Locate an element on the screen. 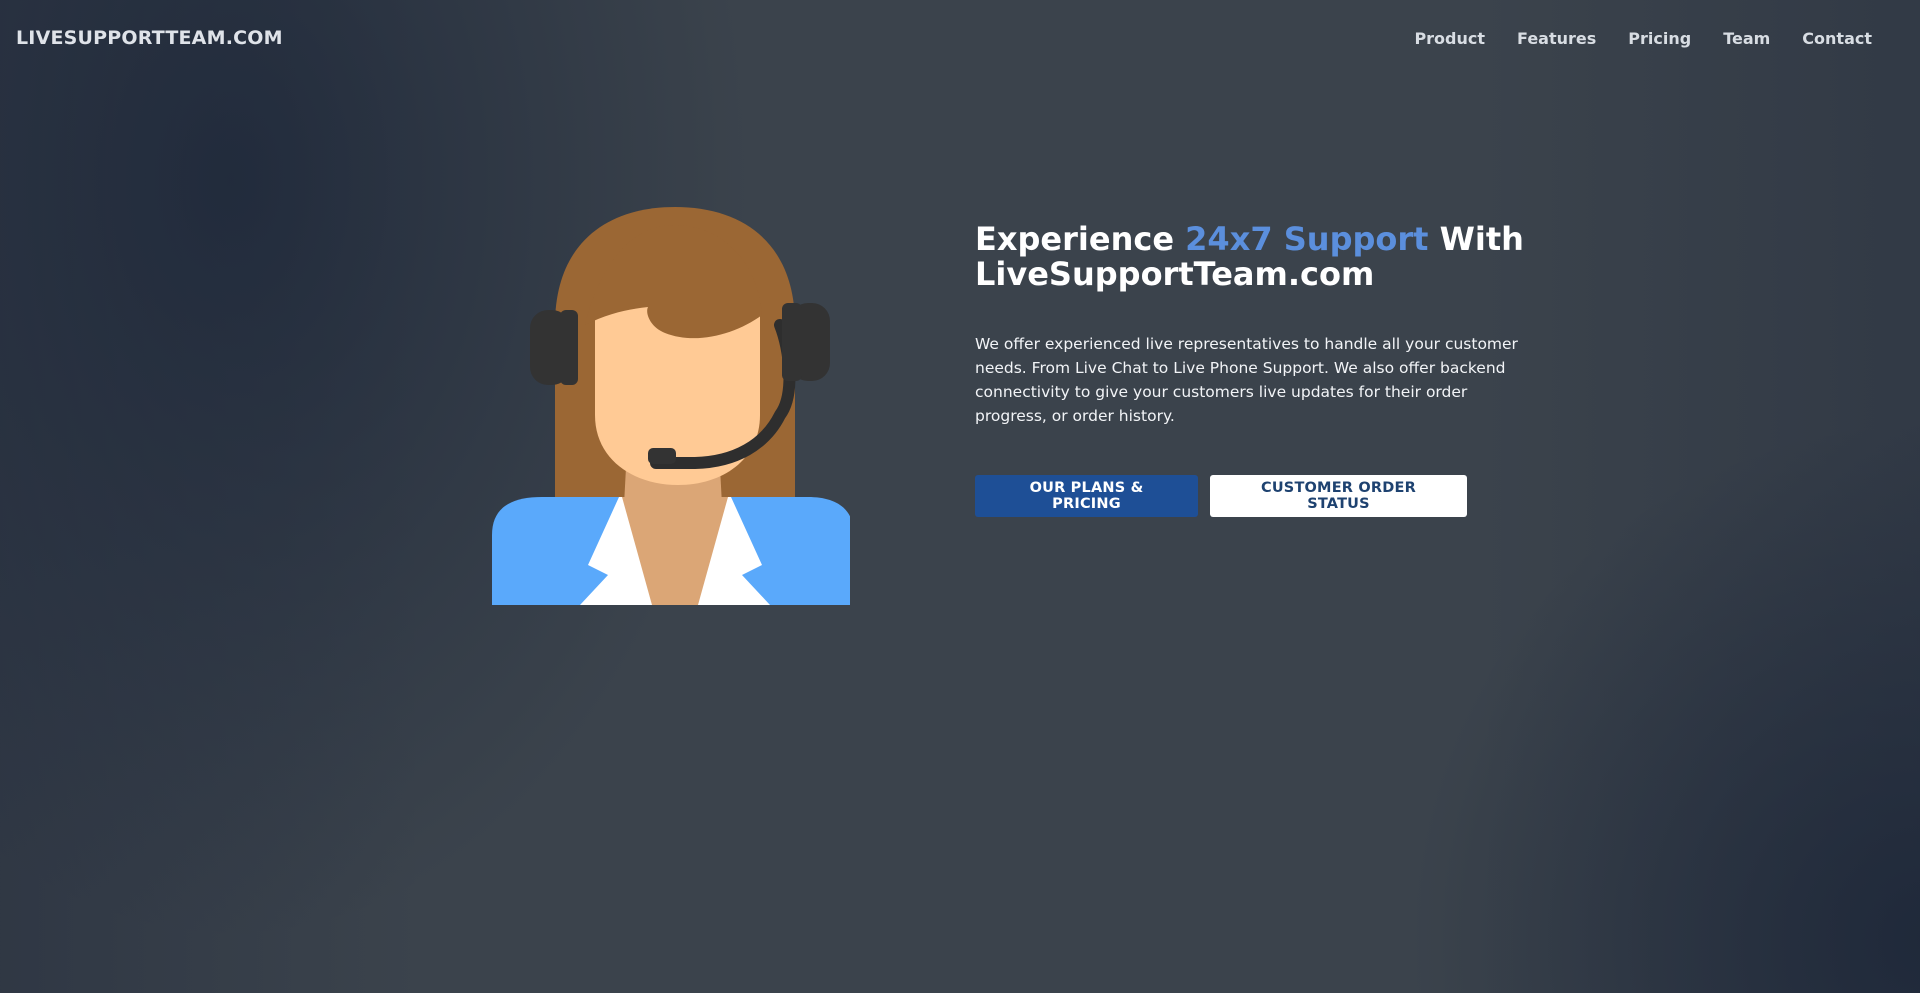 The image size is (1920, 993). nav-links: Product Features Pricing Team Contact is located at coordinates (1643, 38).